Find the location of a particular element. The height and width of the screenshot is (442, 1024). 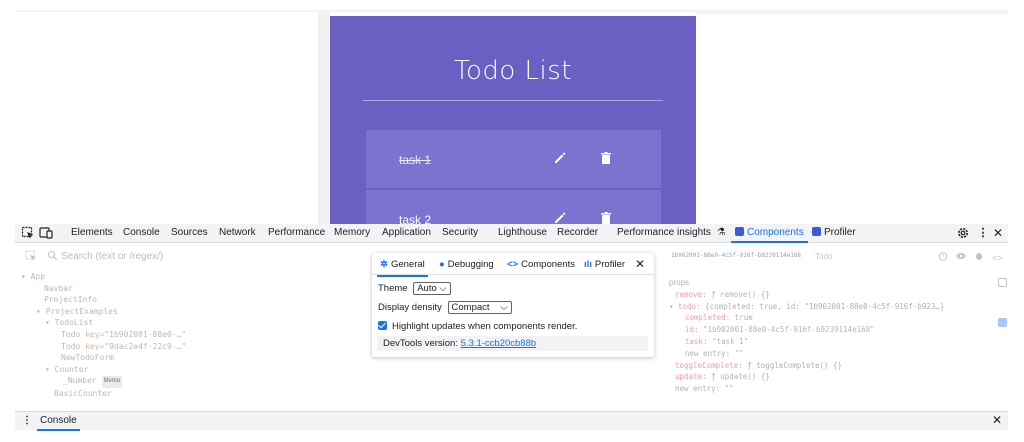

version-link: 5.3.1-ccb20cb88b is located at coordinates (499, 343).